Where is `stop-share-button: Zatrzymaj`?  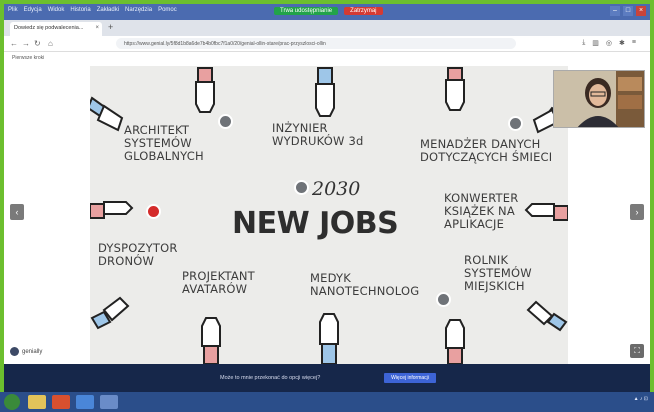
stop-share-button: Zatrzymaj is located at coordinates (363, 11).